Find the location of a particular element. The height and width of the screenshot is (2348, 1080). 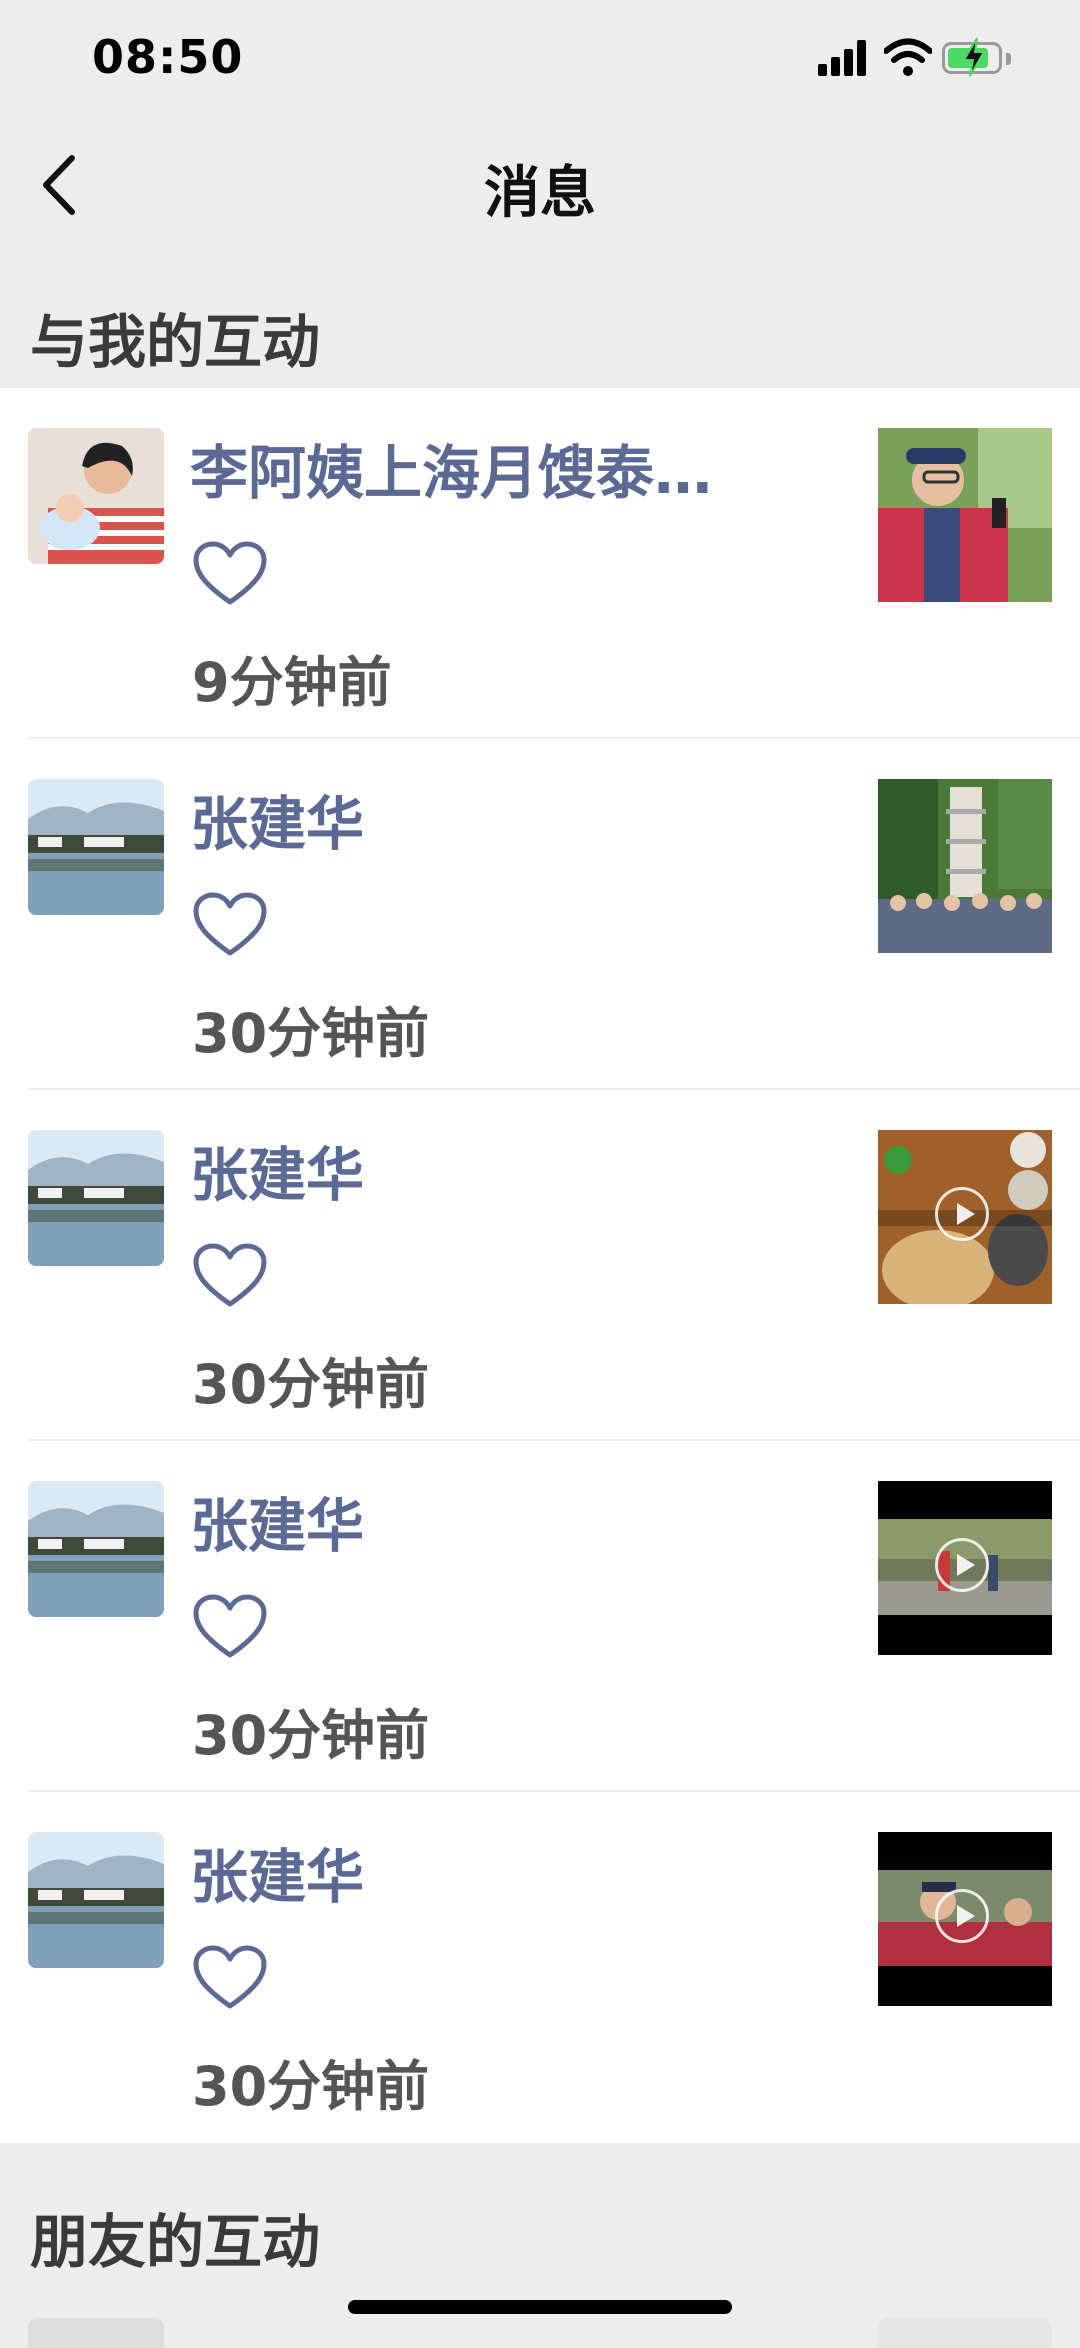

status-time: 08:50 is located at coordinates (168, 57).